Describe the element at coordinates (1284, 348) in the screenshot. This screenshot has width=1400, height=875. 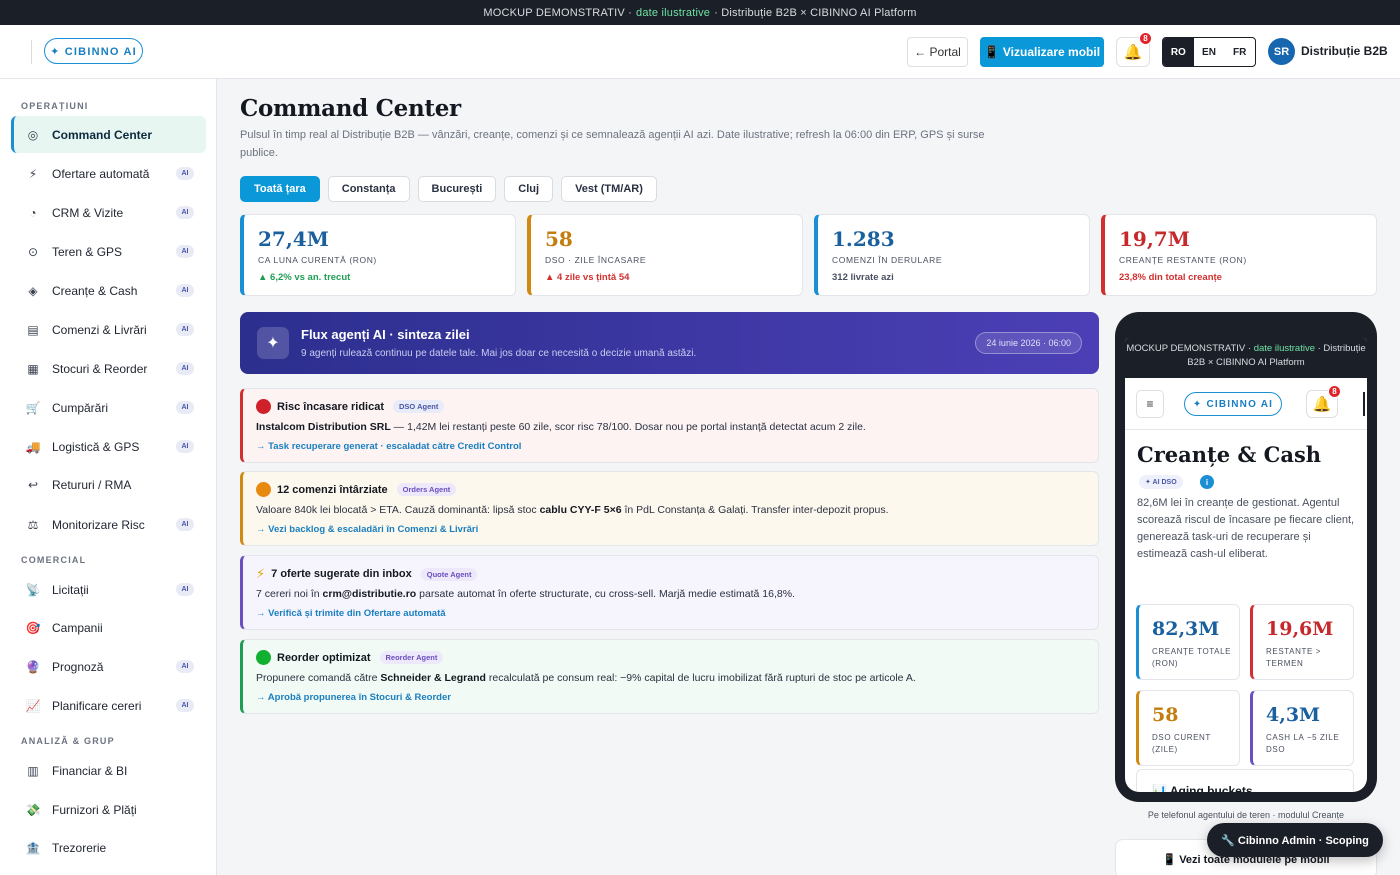
I see `phone-banner-highlight: date ilustrative` at that location.